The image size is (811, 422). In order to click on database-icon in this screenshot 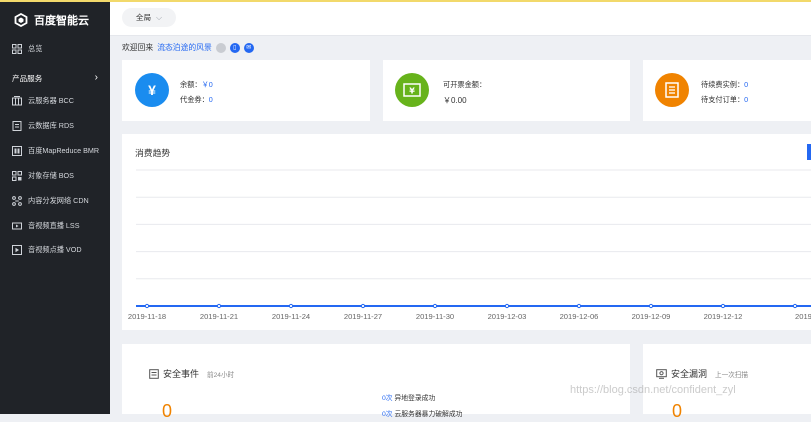, I will do `click(17, 126)`.